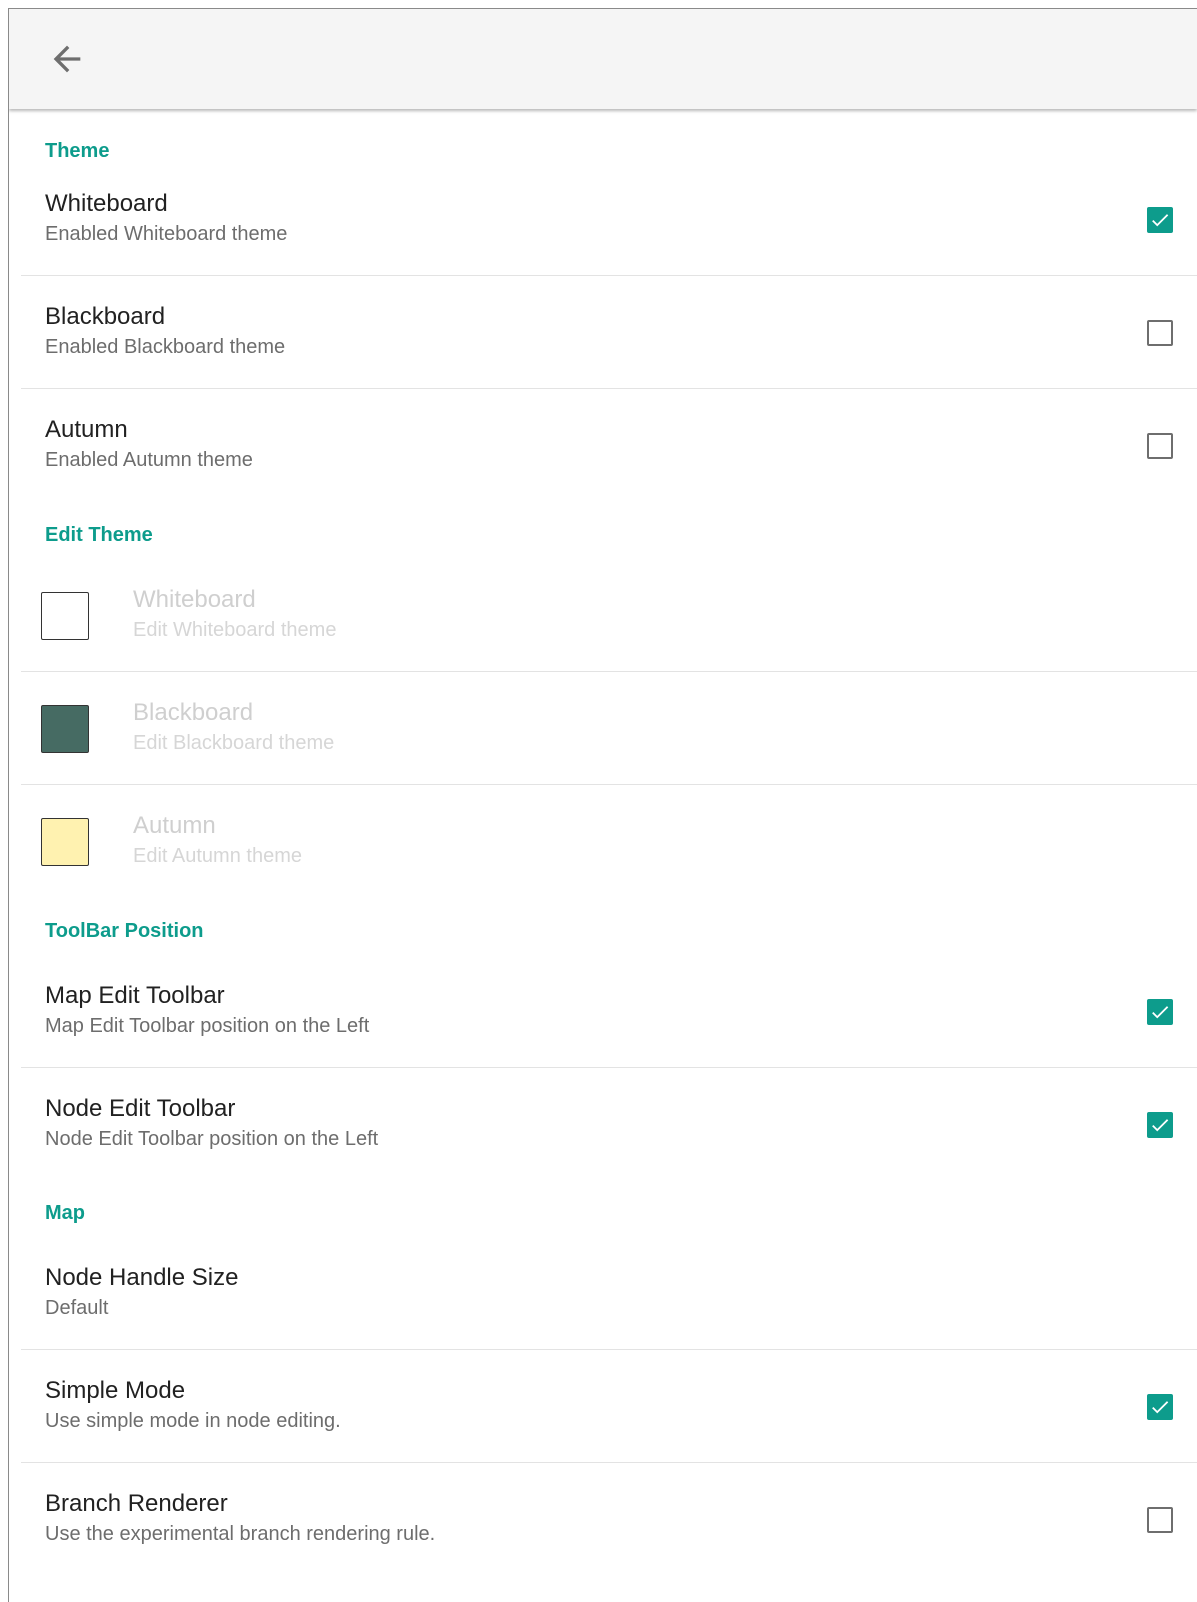 This screenshot has height=1602, width=1197. What do you see at coordinates (212, 1139) in the screenshot?
I see `pref-summary: Node Edit Toolbar position on the Left` at bounding box center [212, 1139].